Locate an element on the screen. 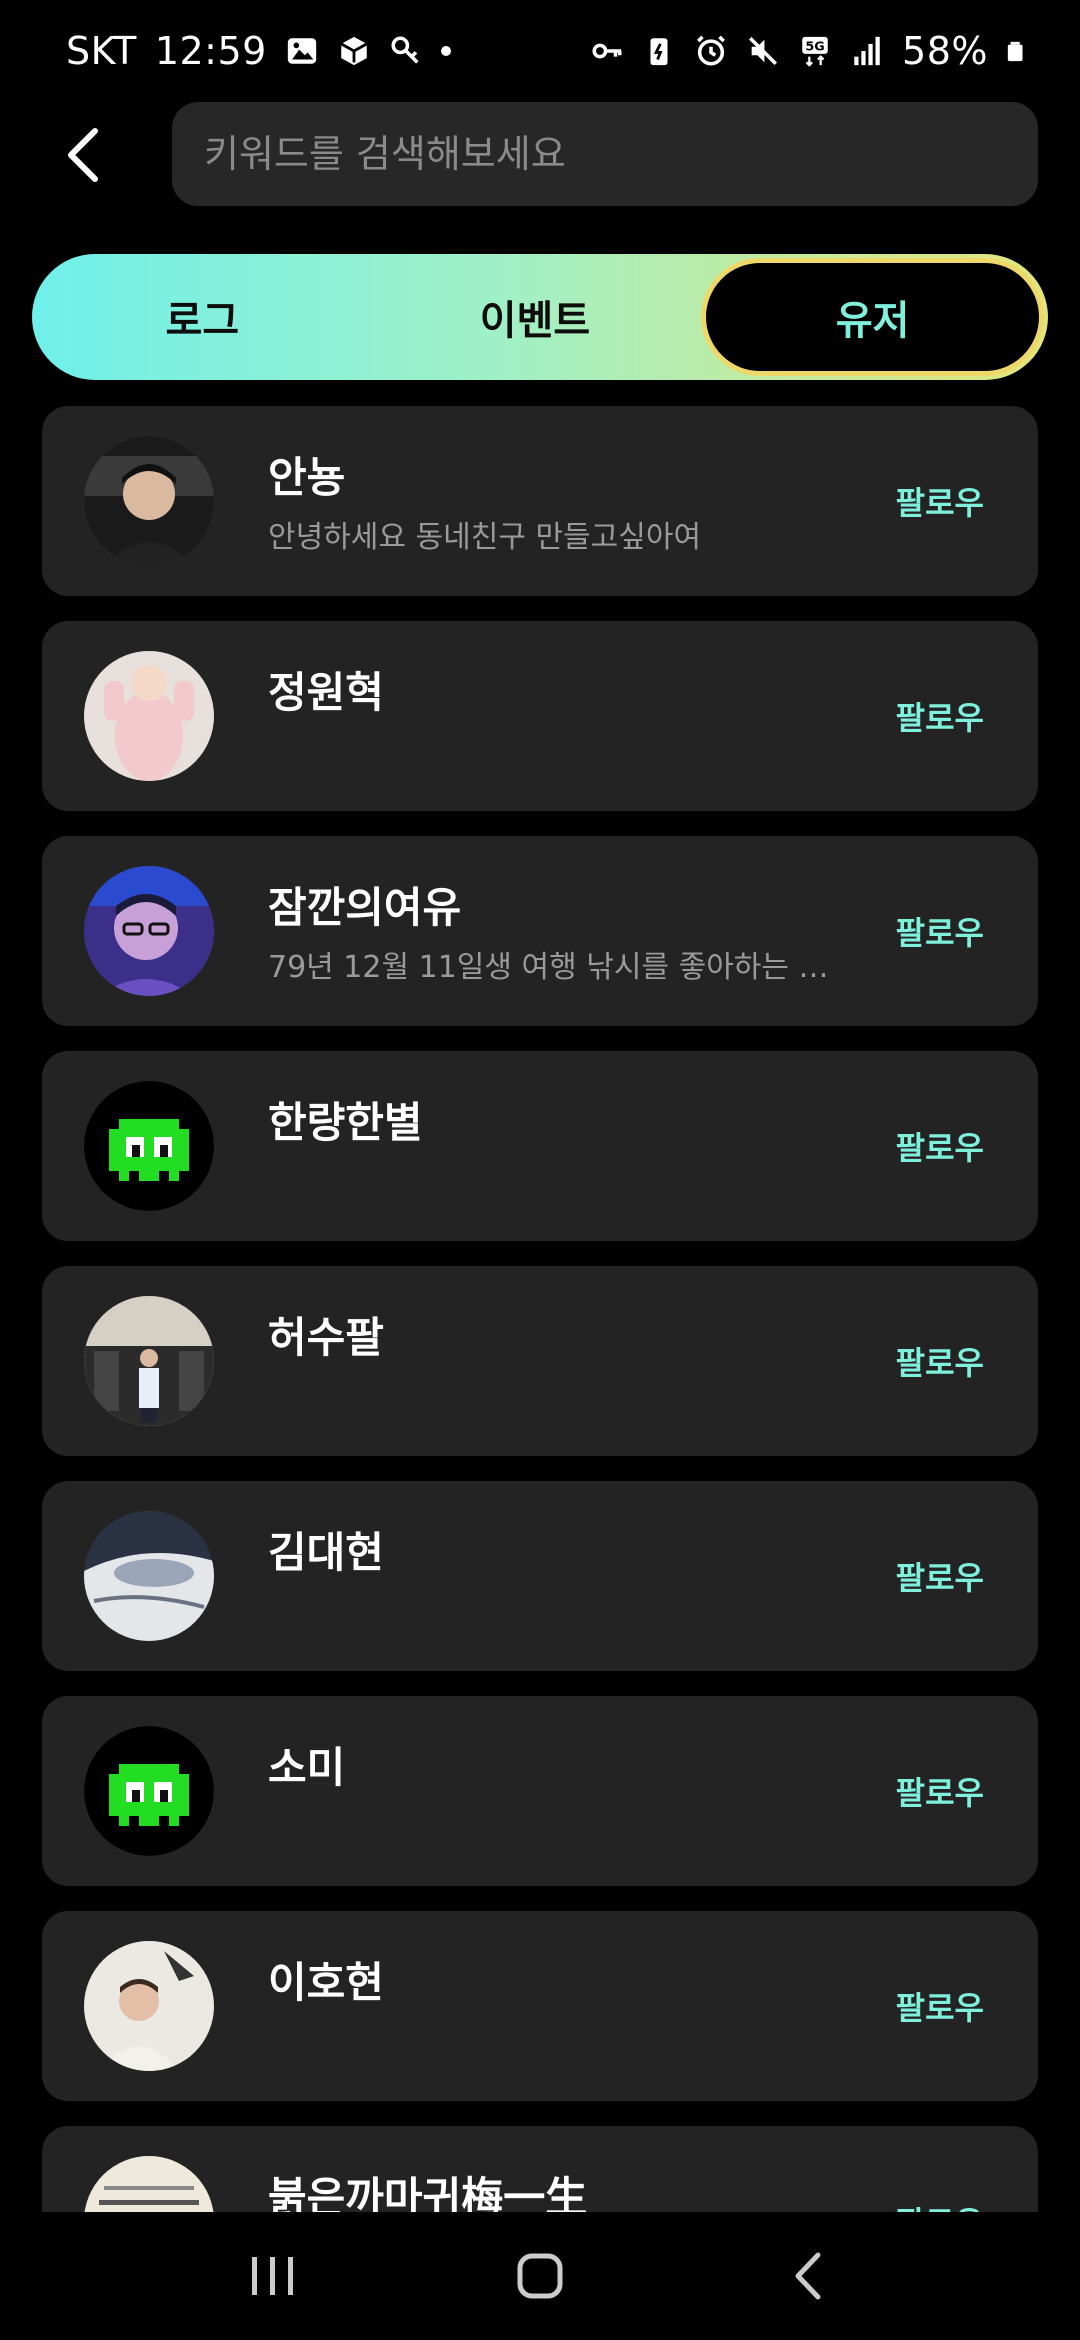  user-name: 소미 is located at coordinates (307, 1767).